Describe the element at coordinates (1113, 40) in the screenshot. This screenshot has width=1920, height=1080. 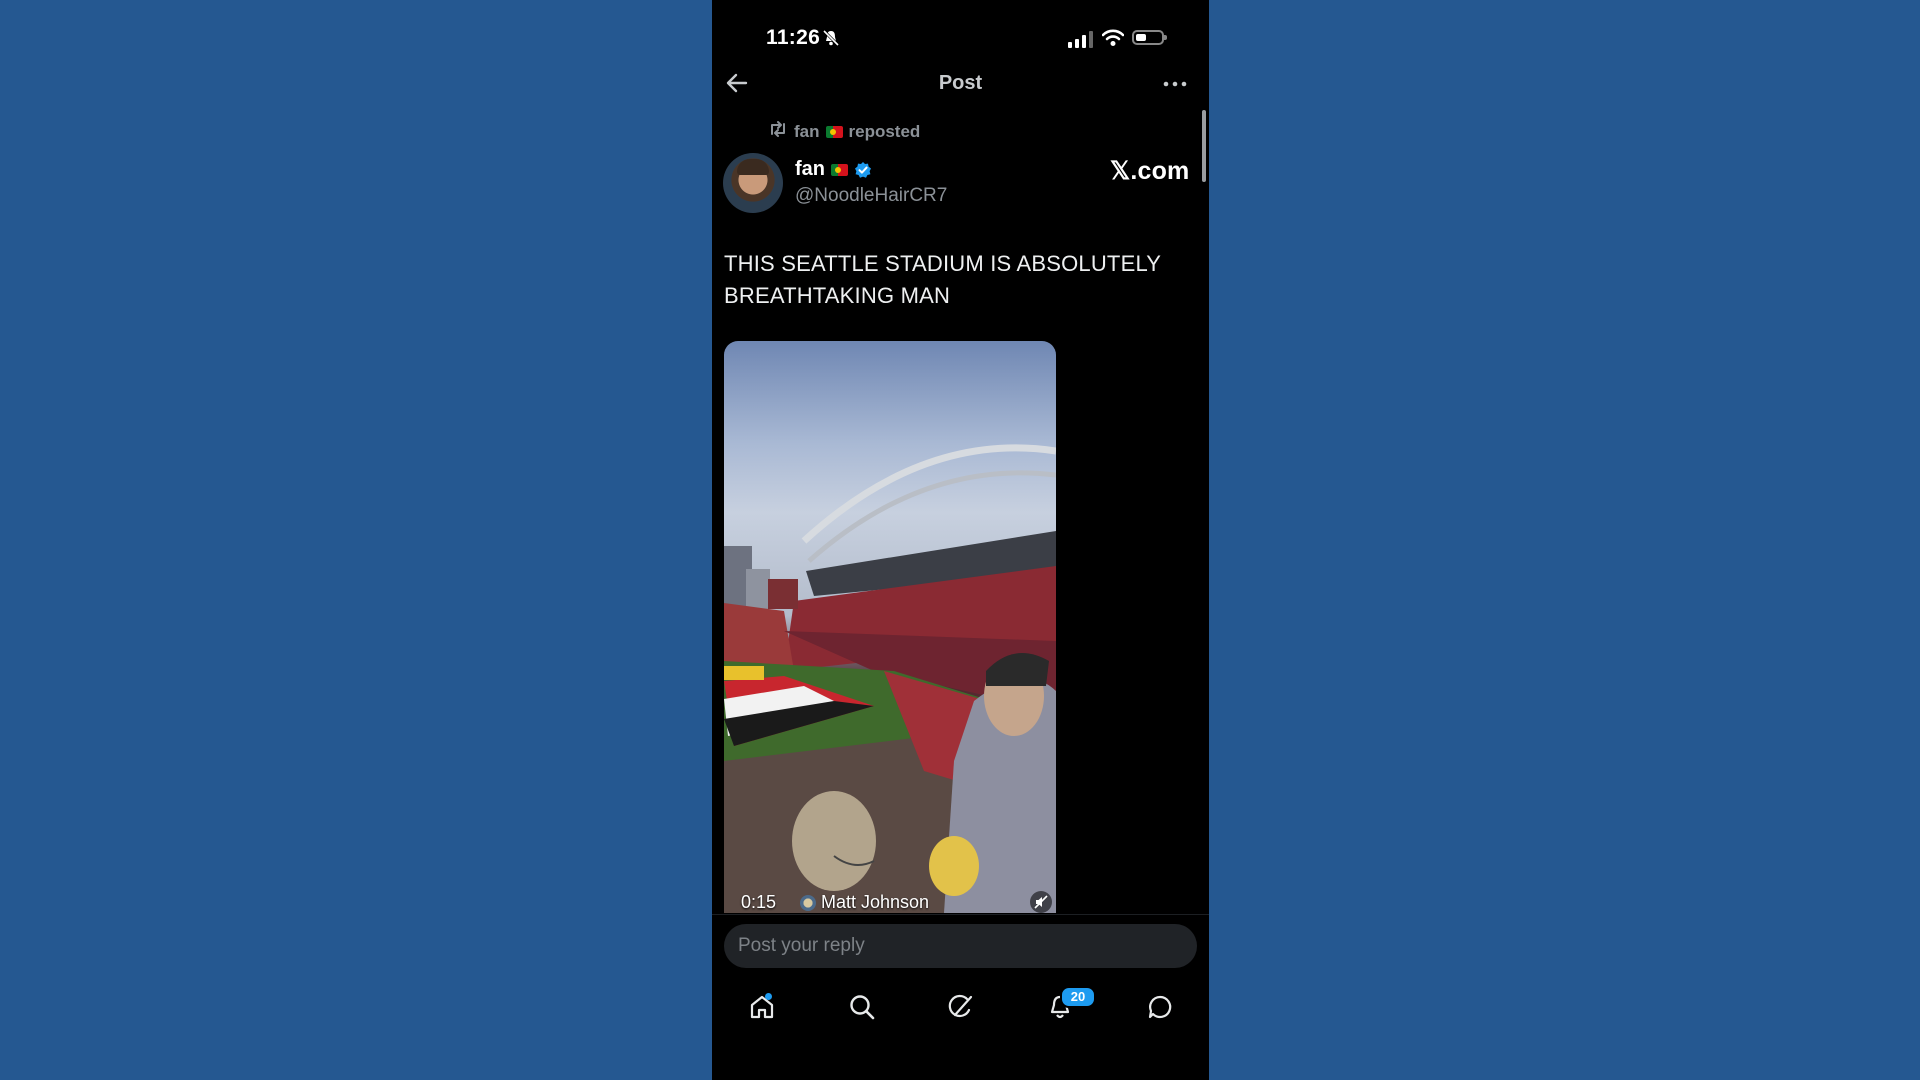
I see `wifi-icon` at that location.